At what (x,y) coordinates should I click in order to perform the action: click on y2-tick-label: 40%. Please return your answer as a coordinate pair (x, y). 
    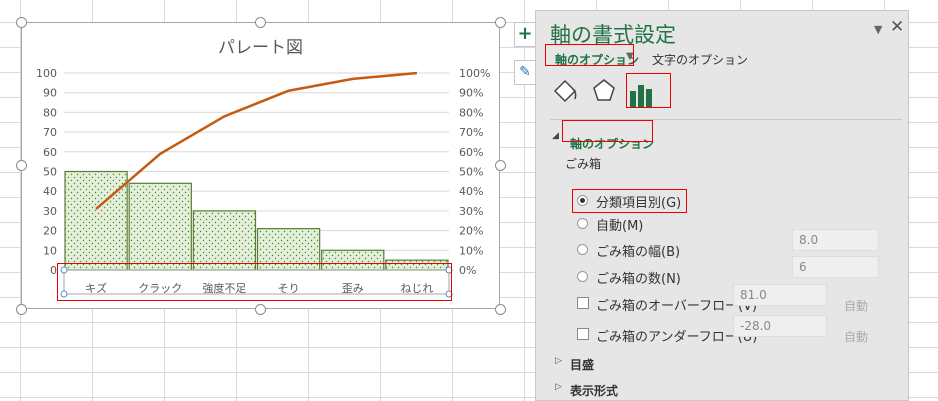
    Looking at the image, I should click on (471, 191).